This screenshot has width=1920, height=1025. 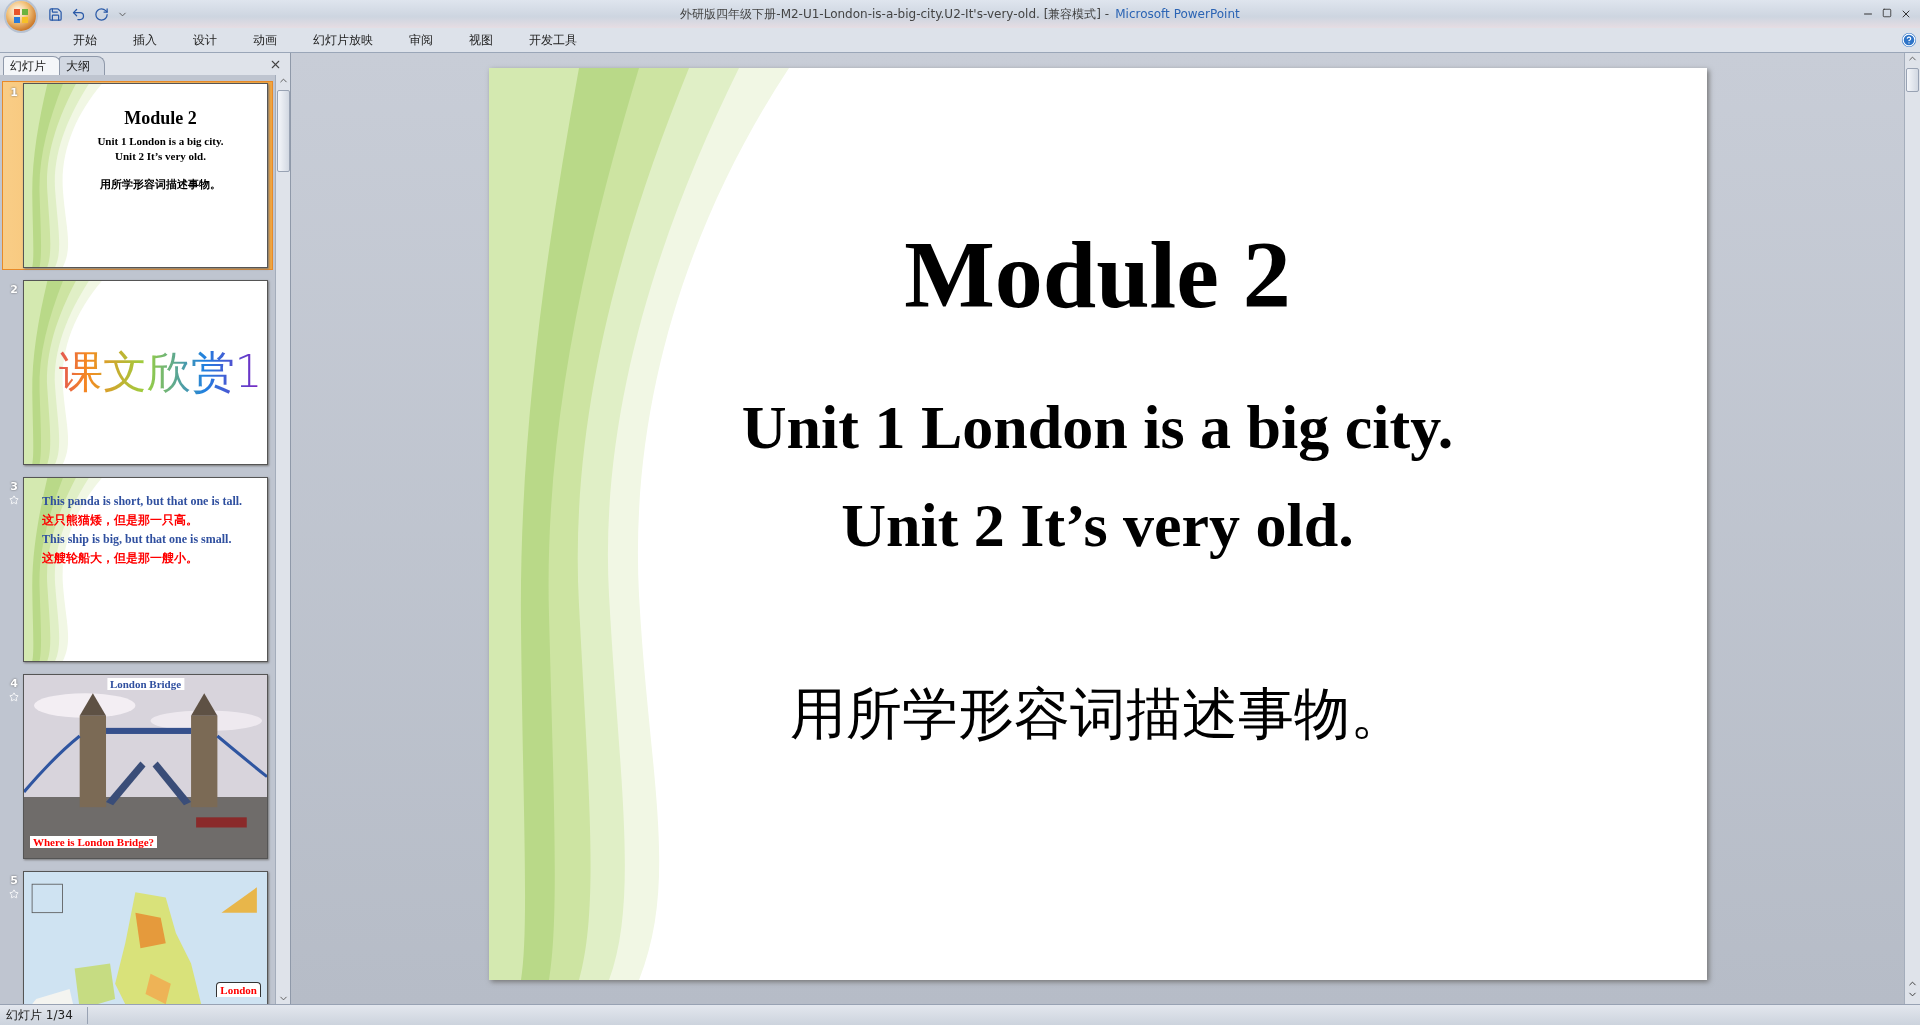 What do you see at coordinates (137, 175) in the screenshot?
I see `slide-thumbnail: 1 Module 2 Unit 1 London is a big city. Unit 2 It’s very old. 用所学形容词描述事物。` at bounding box center [137, 175].